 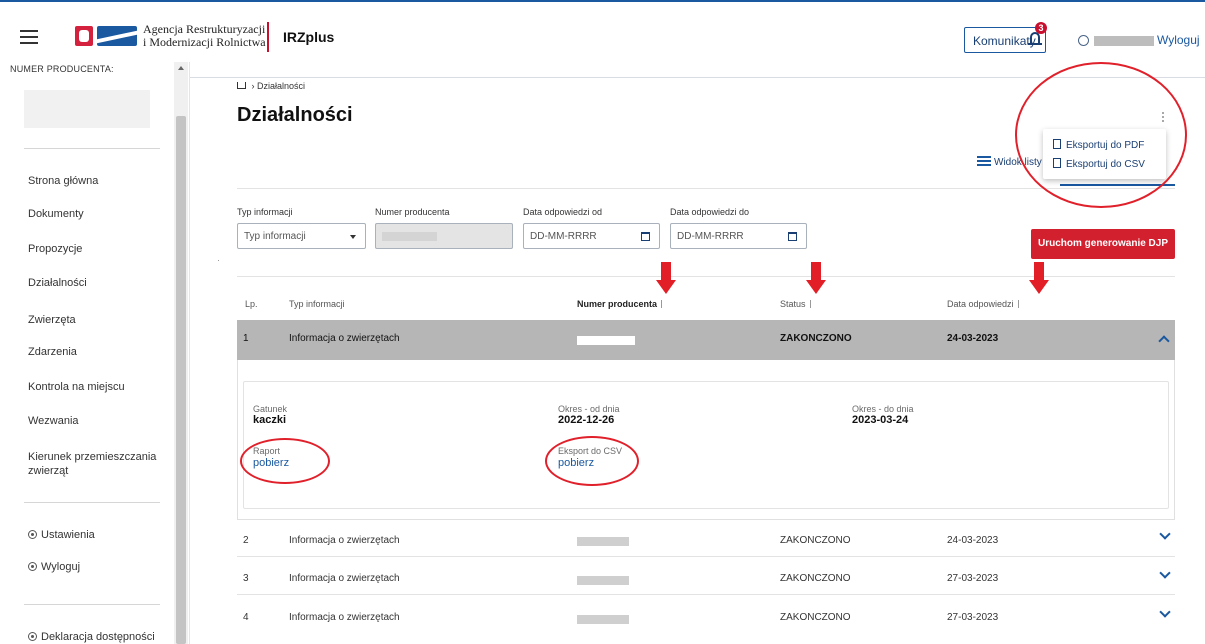 I want to click on sidebar-item-animals: Zwierzęta, so click(x=98, y=320).